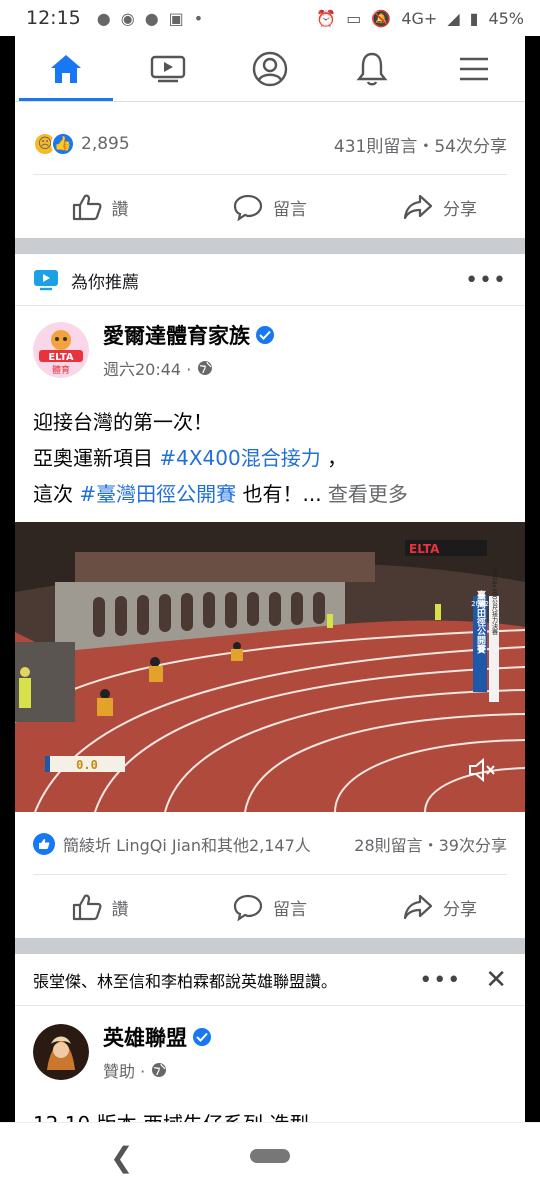 Image resolution: width=540 pixels, height=1188 pixels. What do you see at coordinates (430, 844) in the screenshot?
I see `comments-shares-count: 28則留言・39次分享` at bounding box center [430, 844].